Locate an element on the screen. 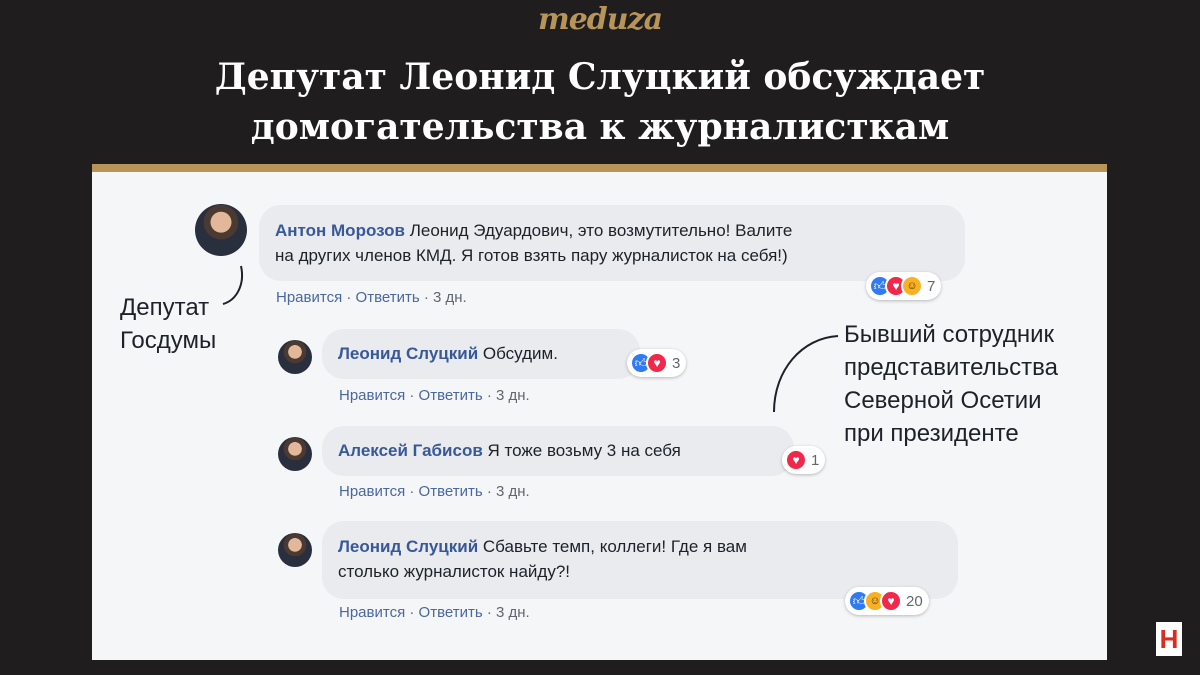 This screenshot has height=675, width=1200. annotation-connector-right is located at coordinates (806, 374).